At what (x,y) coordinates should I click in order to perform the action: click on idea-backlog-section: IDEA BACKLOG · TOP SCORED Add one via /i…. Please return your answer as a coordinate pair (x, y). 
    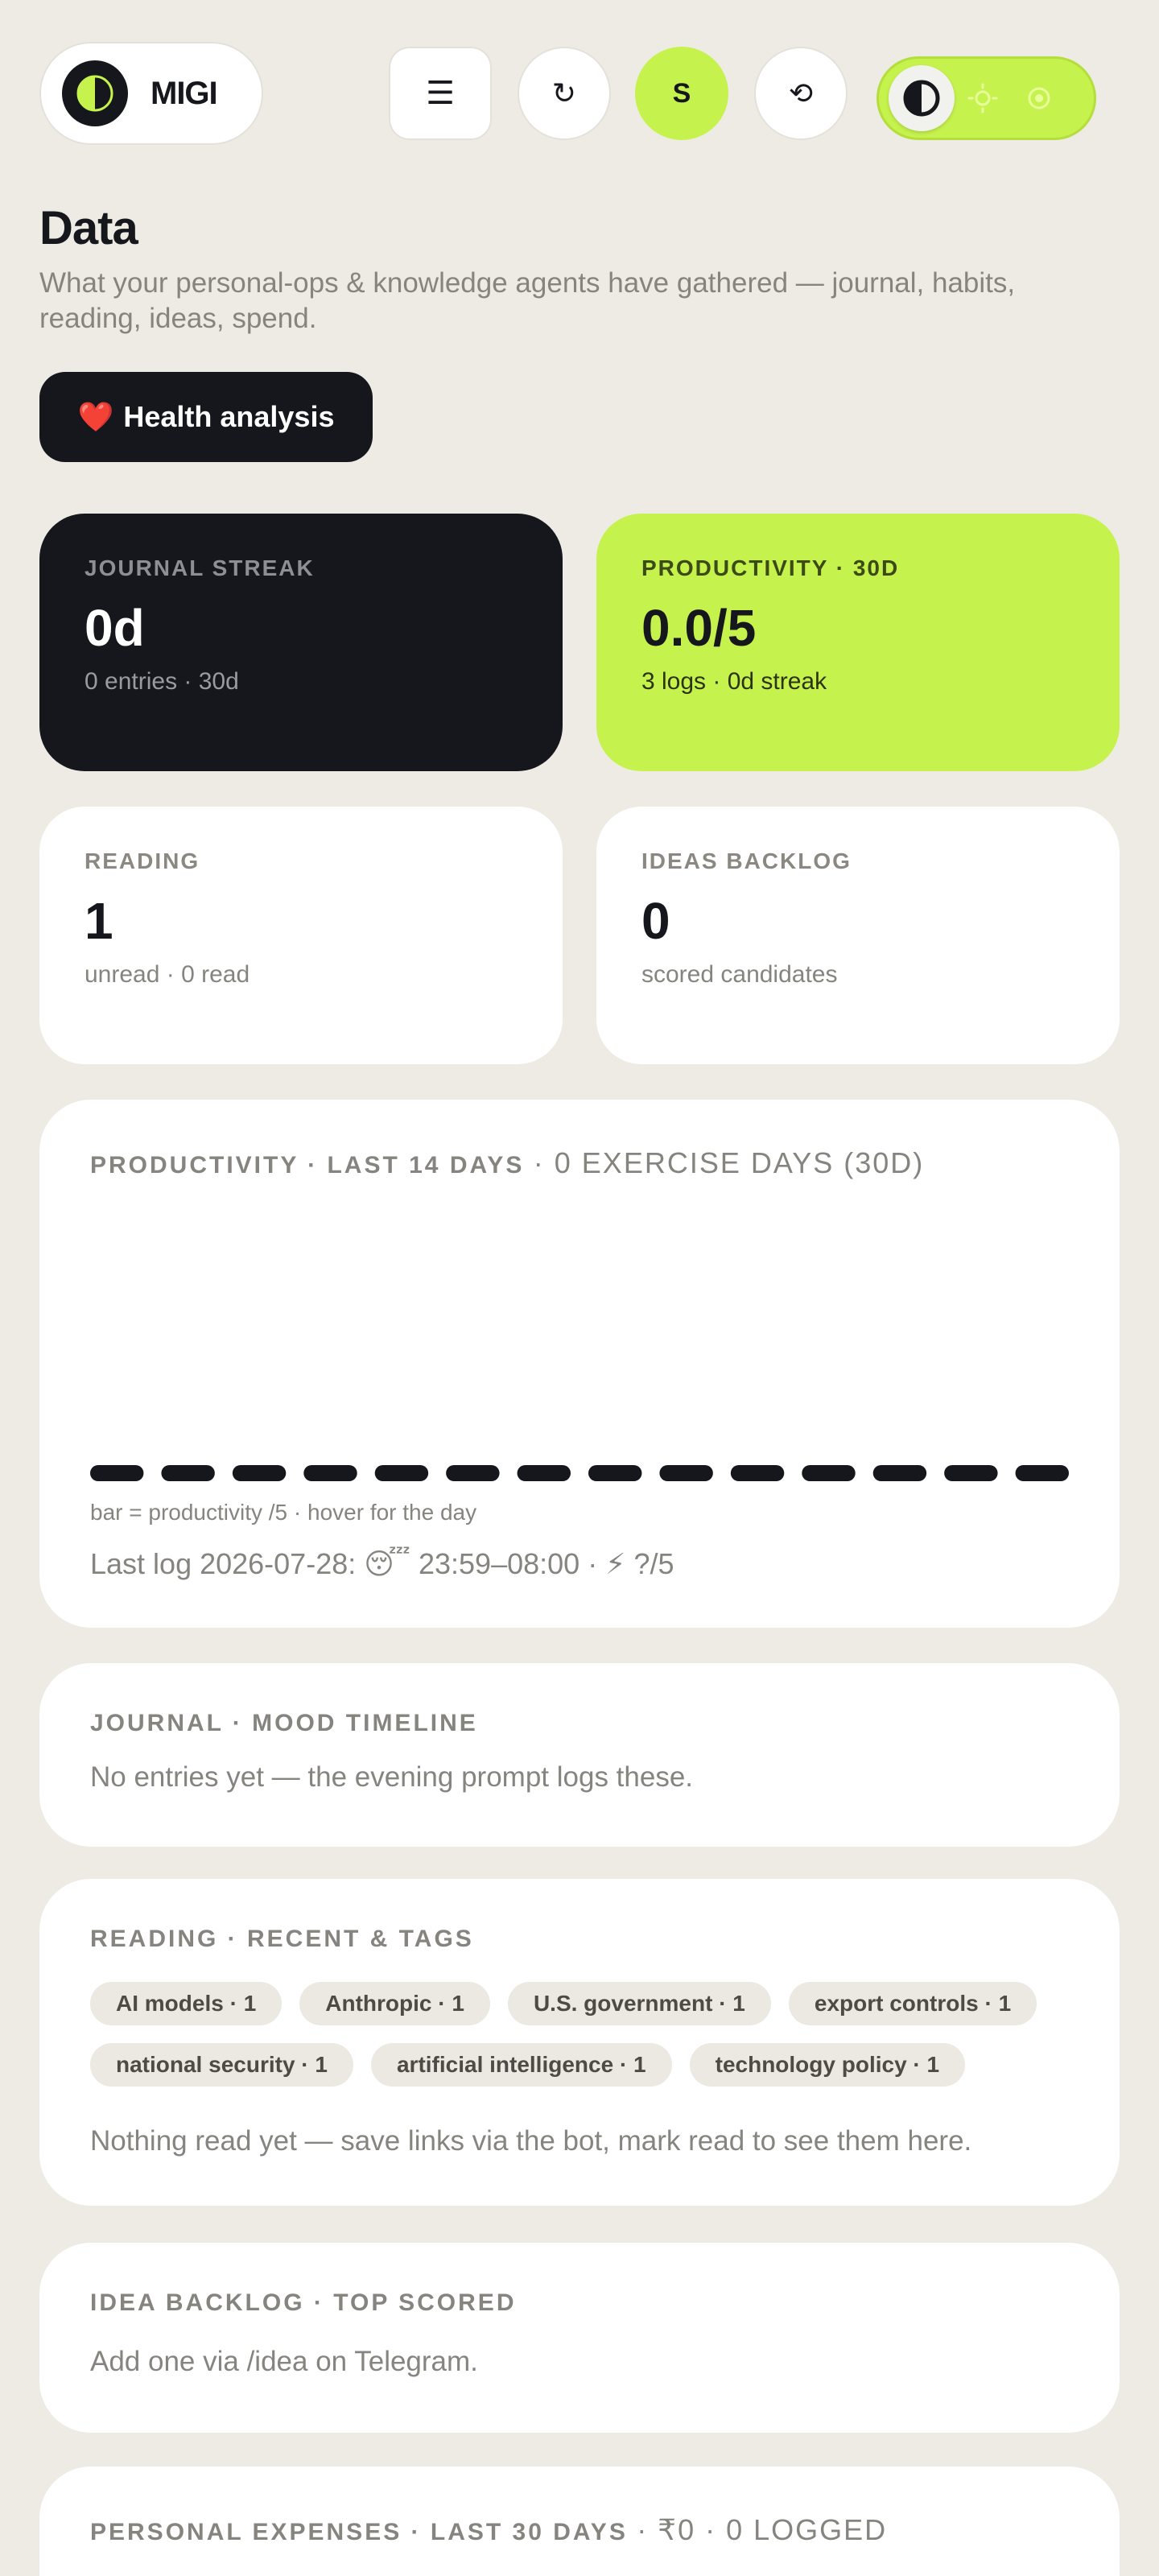
    Looking at the image, I should click on (579, 2338).